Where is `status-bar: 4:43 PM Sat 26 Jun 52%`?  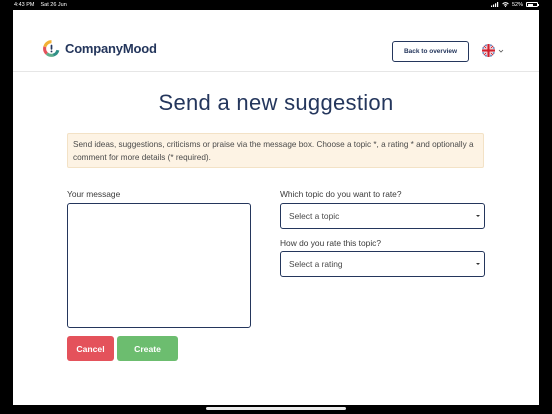
status-bar: 4:43 PM Sat 26 Jun 52% is located at coordinates (276, 5).